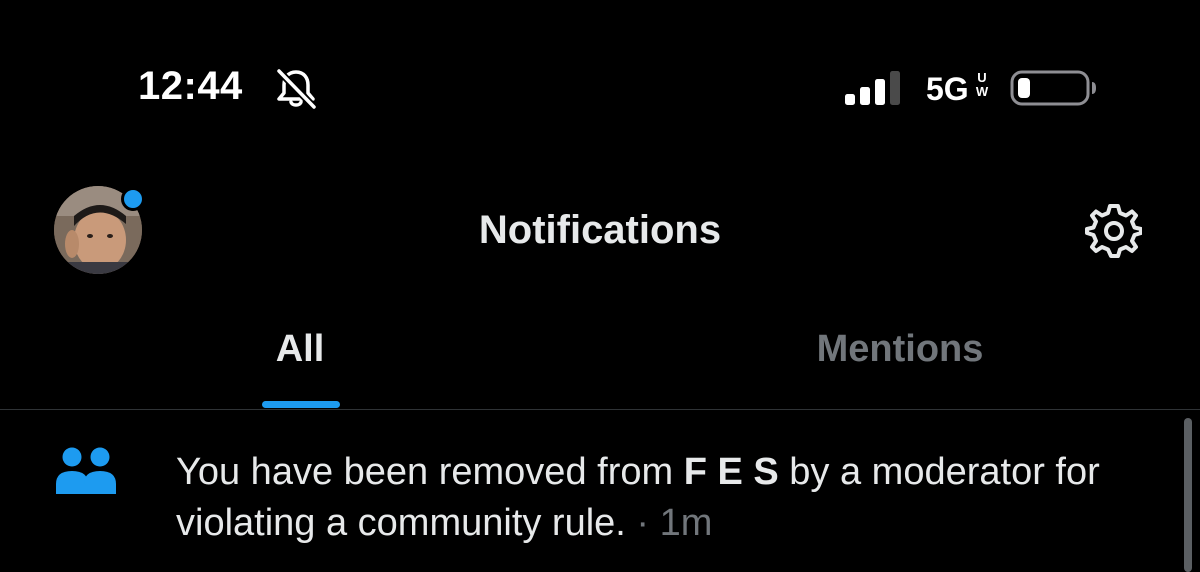 The image size is (1200, 572). I want to click on page-title: Notifications, so click(600, 230).